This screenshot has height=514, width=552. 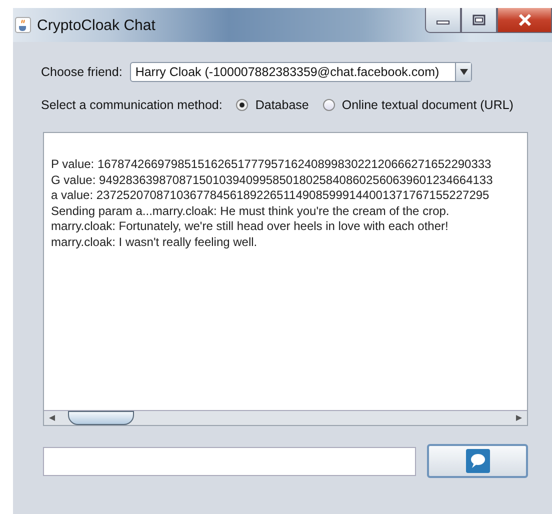 What do you see at coordinates (52, 418) in the screenshot?
I see `scroll-left-icon` at bounding box center [52, 418].